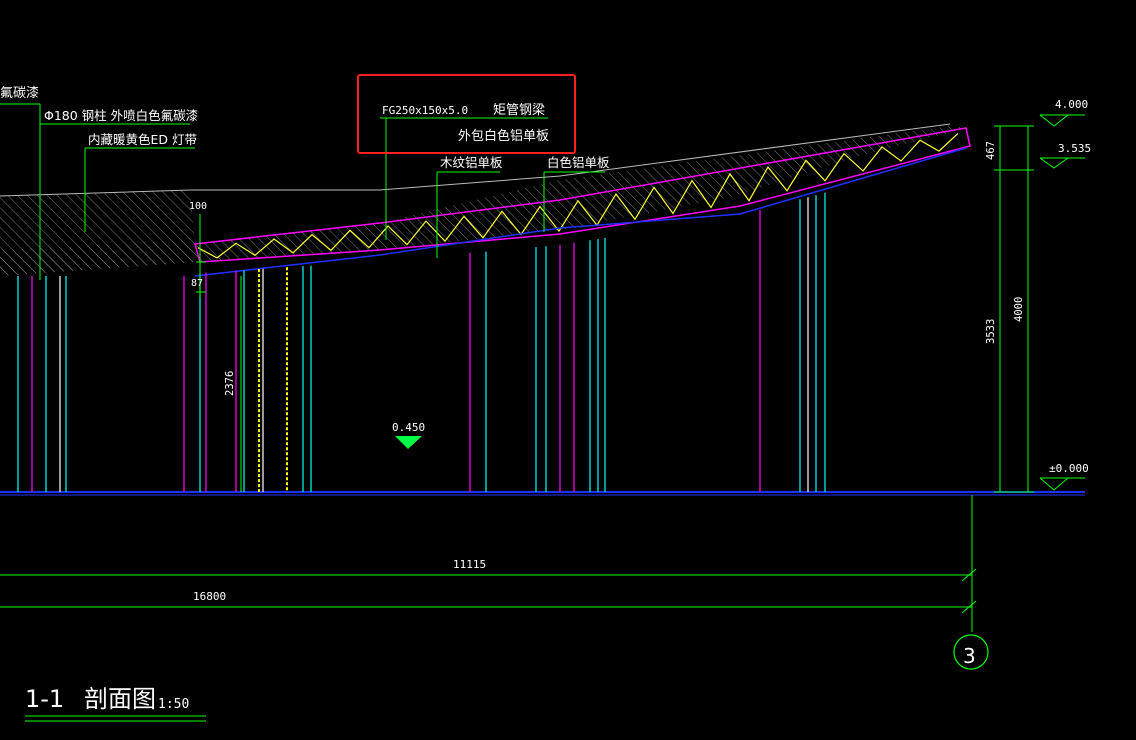  What do you see at coordinates (197, 283) in the screenshot?
I see `dim-87: 87` at bounding box center [197, 283].